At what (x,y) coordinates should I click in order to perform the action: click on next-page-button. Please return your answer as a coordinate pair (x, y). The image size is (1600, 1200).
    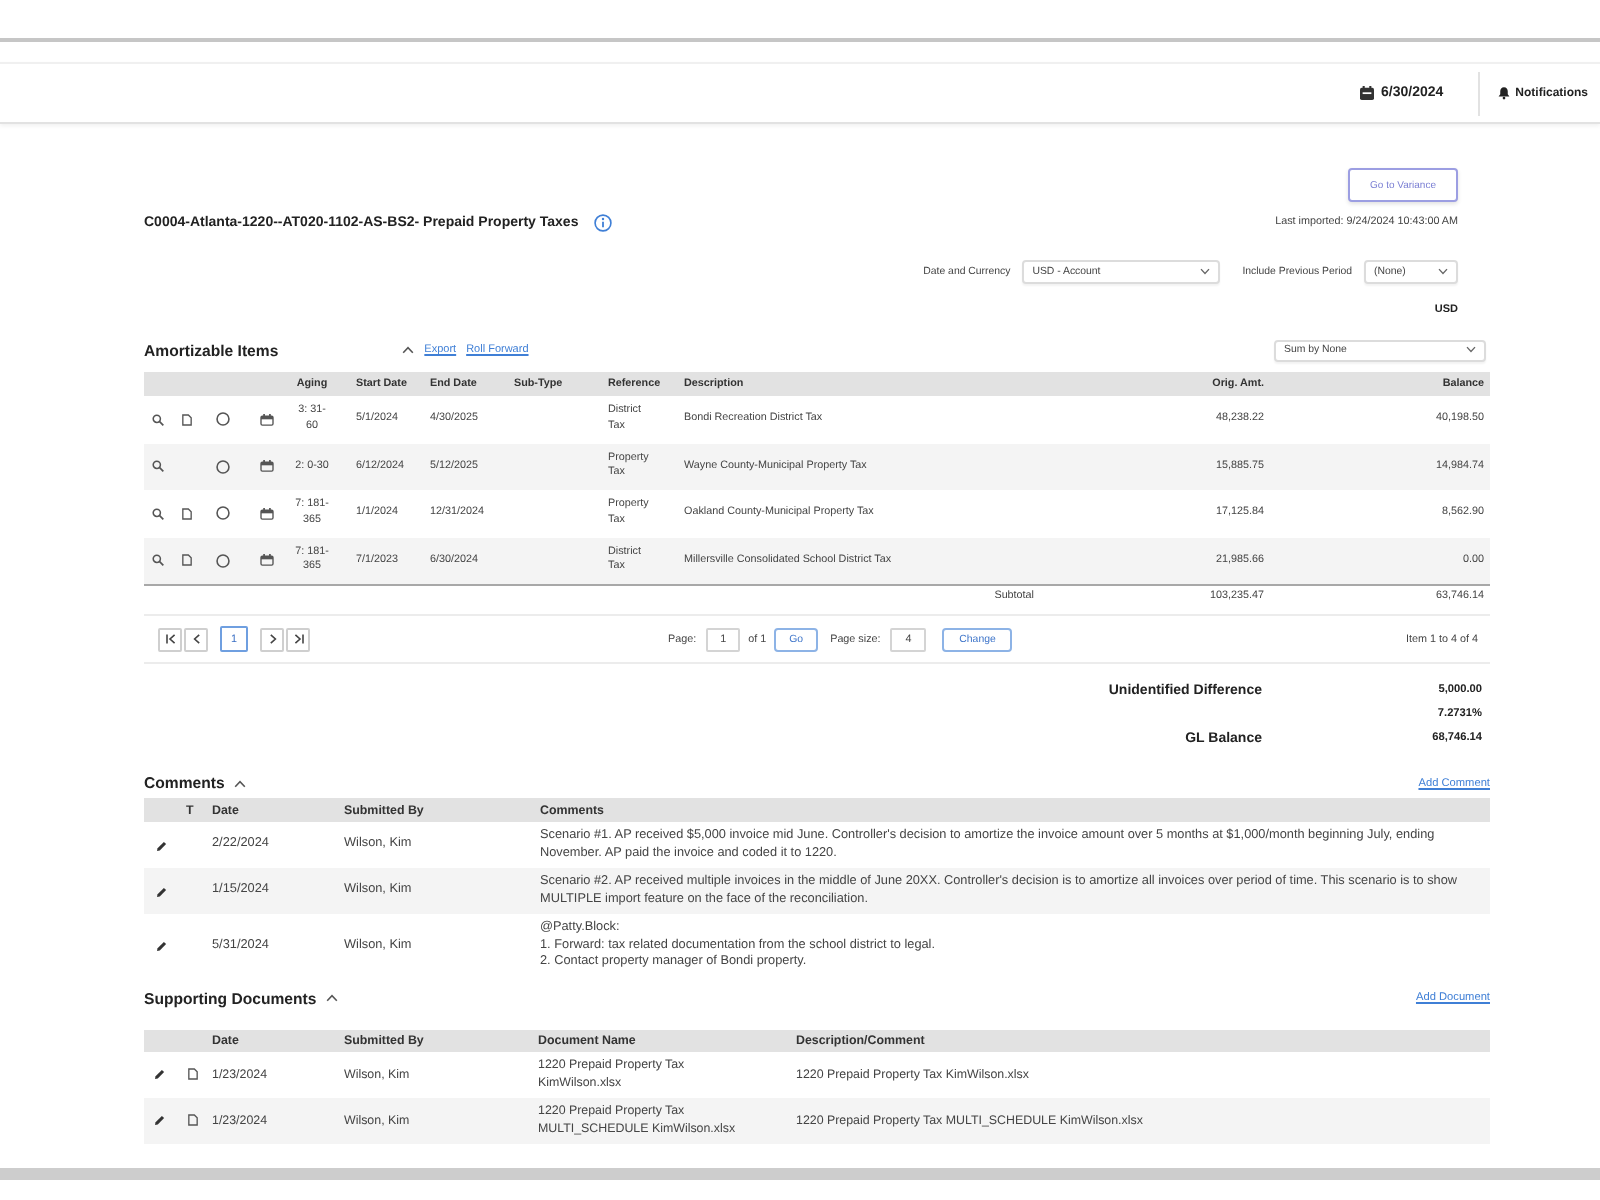
    Looking at the image, I should click on (272, 639).